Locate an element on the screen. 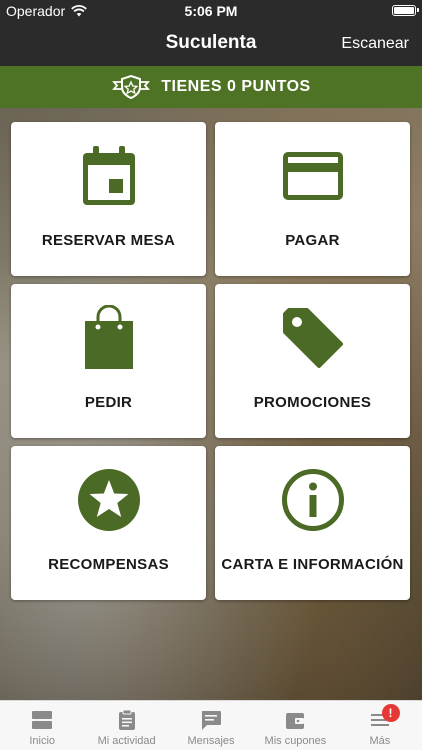 This screenshot has height=750, width=422. notification-badge: ! is located at coordinates (390, 713).